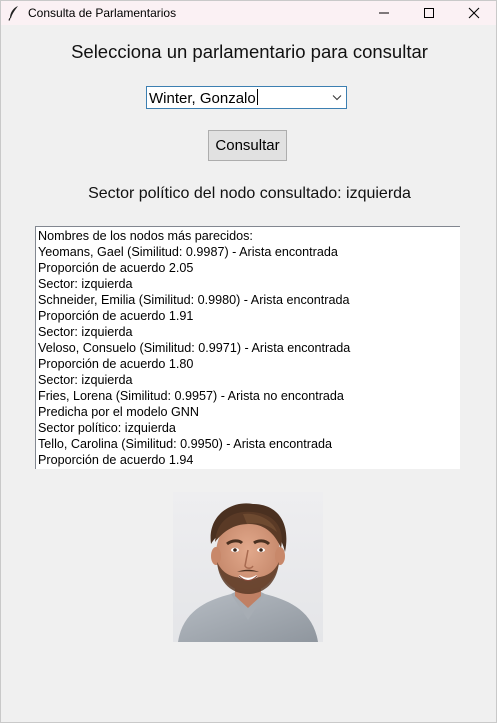 The image size is (497, 723). What do you see at coordinates (203, 98) in the screenshot?
I see `select-value: Winter, Gonzalo` at bounding box center [203, 98].